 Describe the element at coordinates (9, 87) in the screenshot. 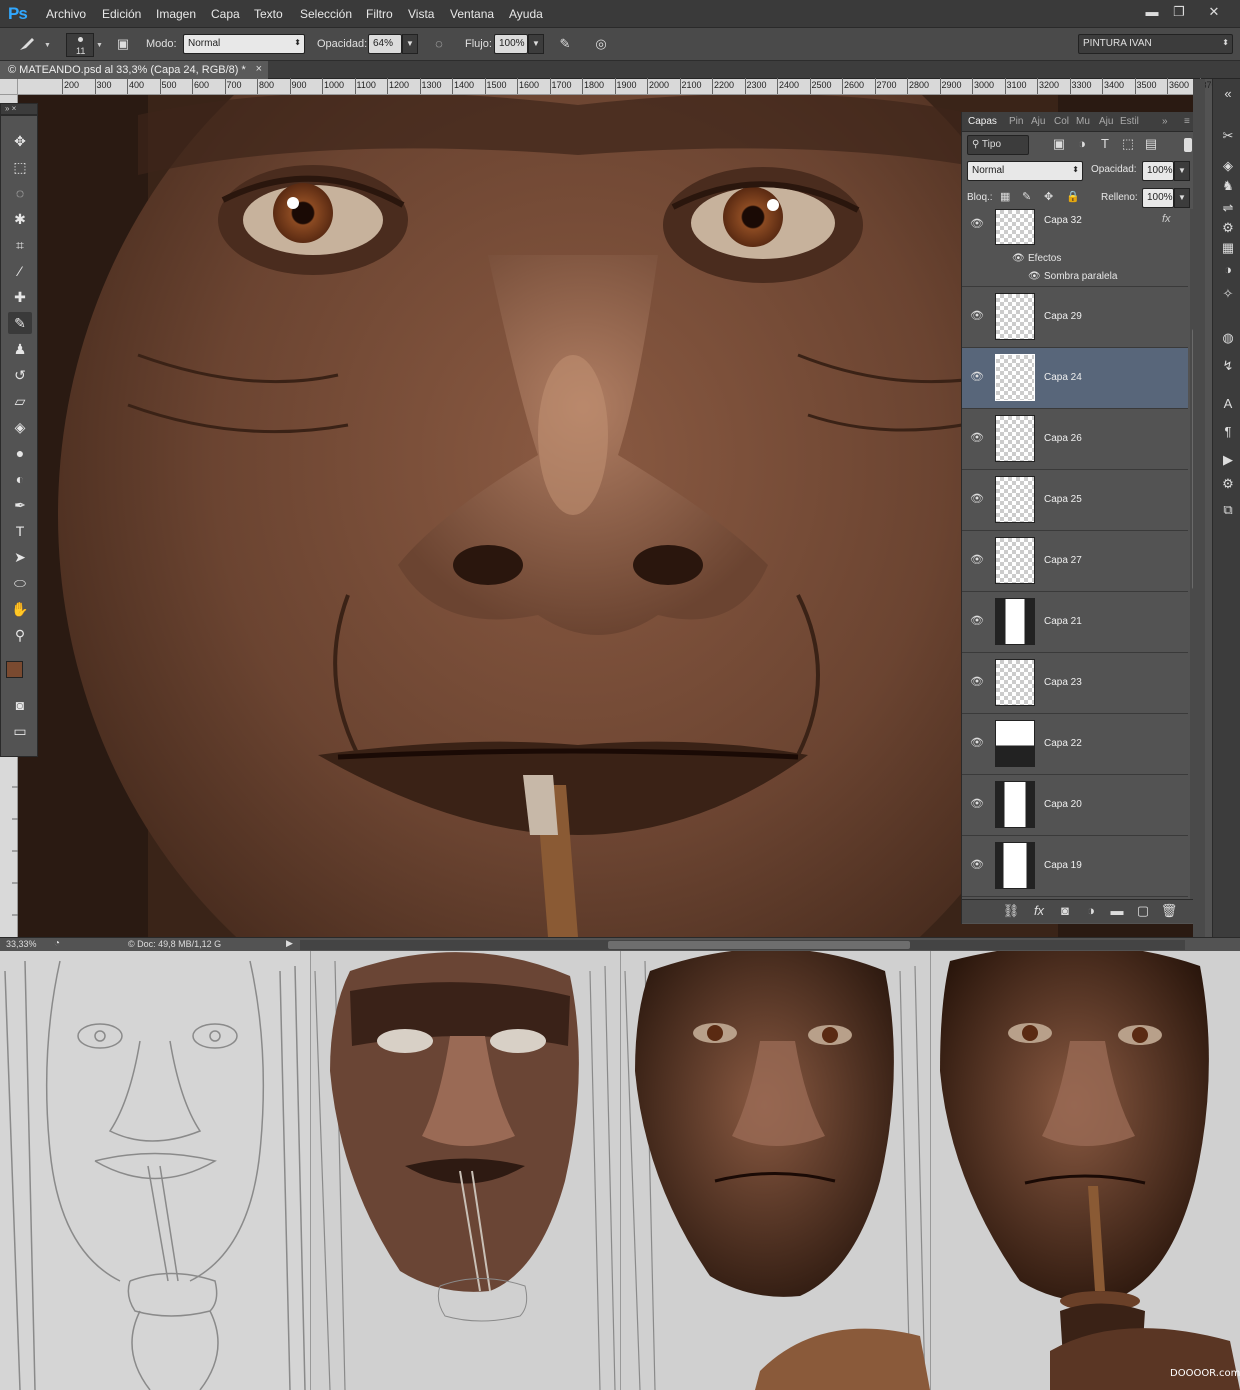

I see `ruler-origin` at that location.